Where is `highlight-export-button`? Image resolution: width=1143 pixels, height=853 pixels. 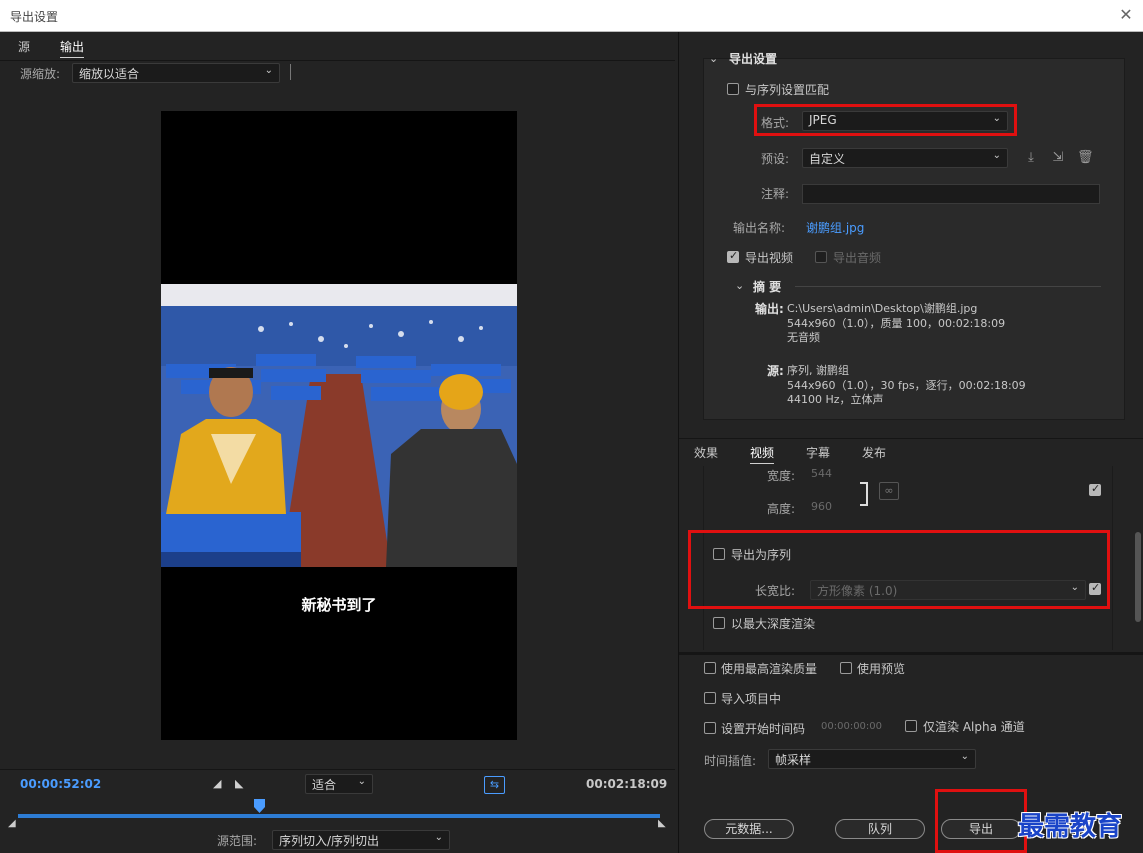 highlight-export-button is located at coordinates (981, 821).